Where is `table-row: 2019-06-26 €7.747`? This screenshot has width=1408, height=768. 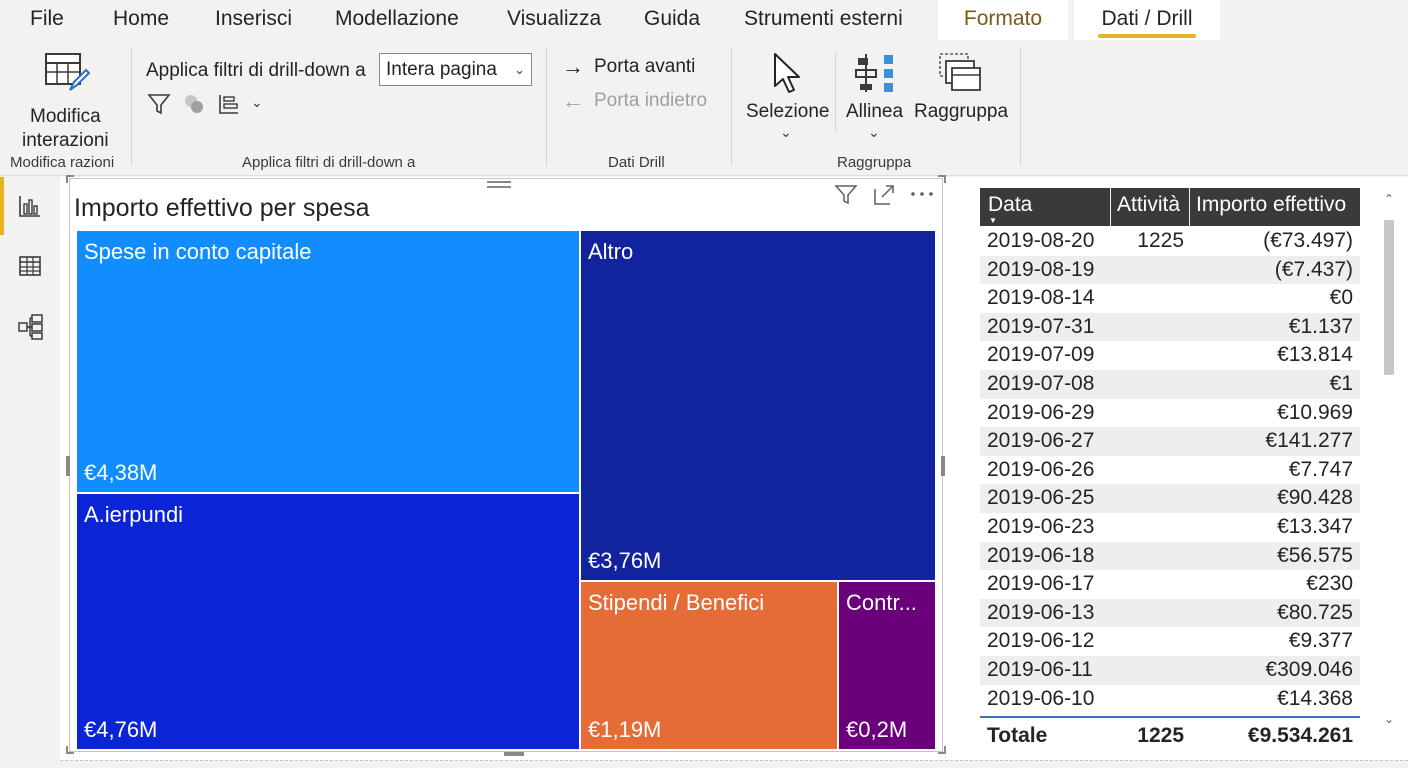
table-row: 2019-06-26 €7.747 is located at coordinates (1170, 470).